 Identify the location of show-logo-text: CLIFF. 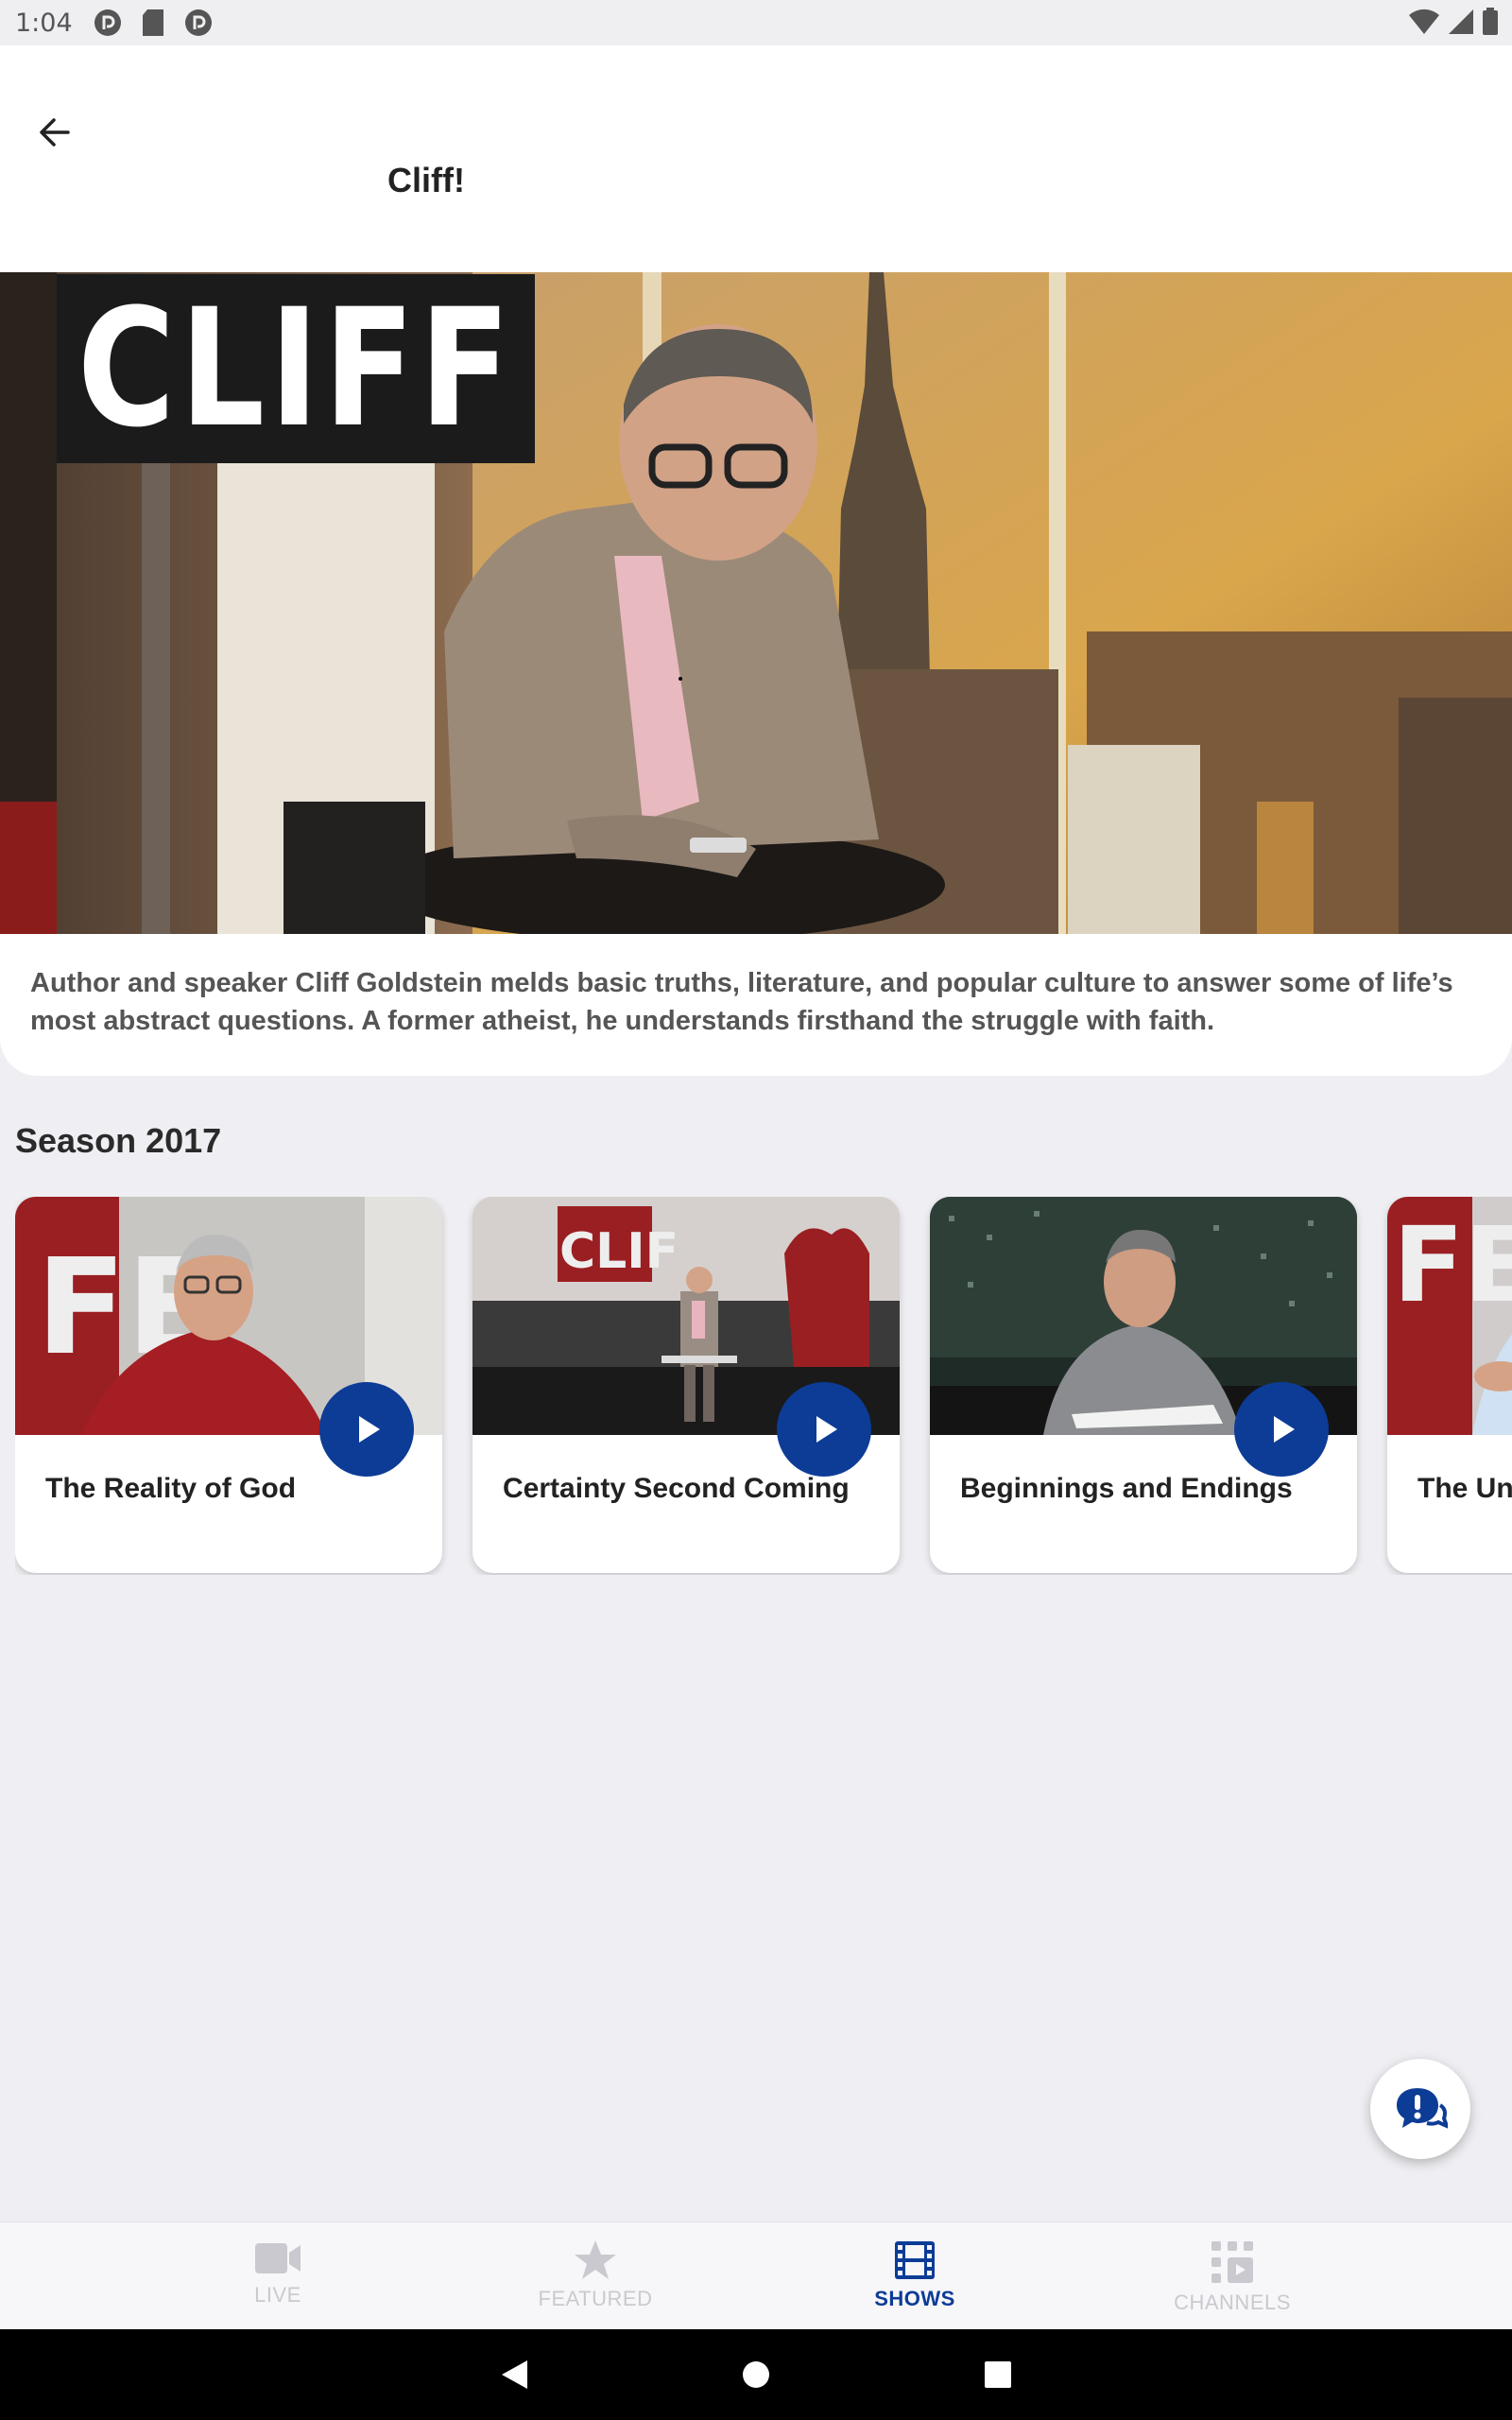
(296, 368).